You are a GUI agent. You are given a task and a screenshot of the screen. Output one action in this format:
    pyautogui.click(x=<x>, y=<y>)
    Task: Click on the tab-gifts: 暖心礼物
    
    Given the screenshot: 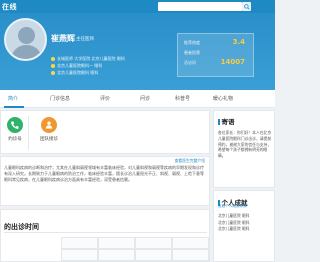 What is the action you would take?
    pyautogui.click(x=223, y=98)
    